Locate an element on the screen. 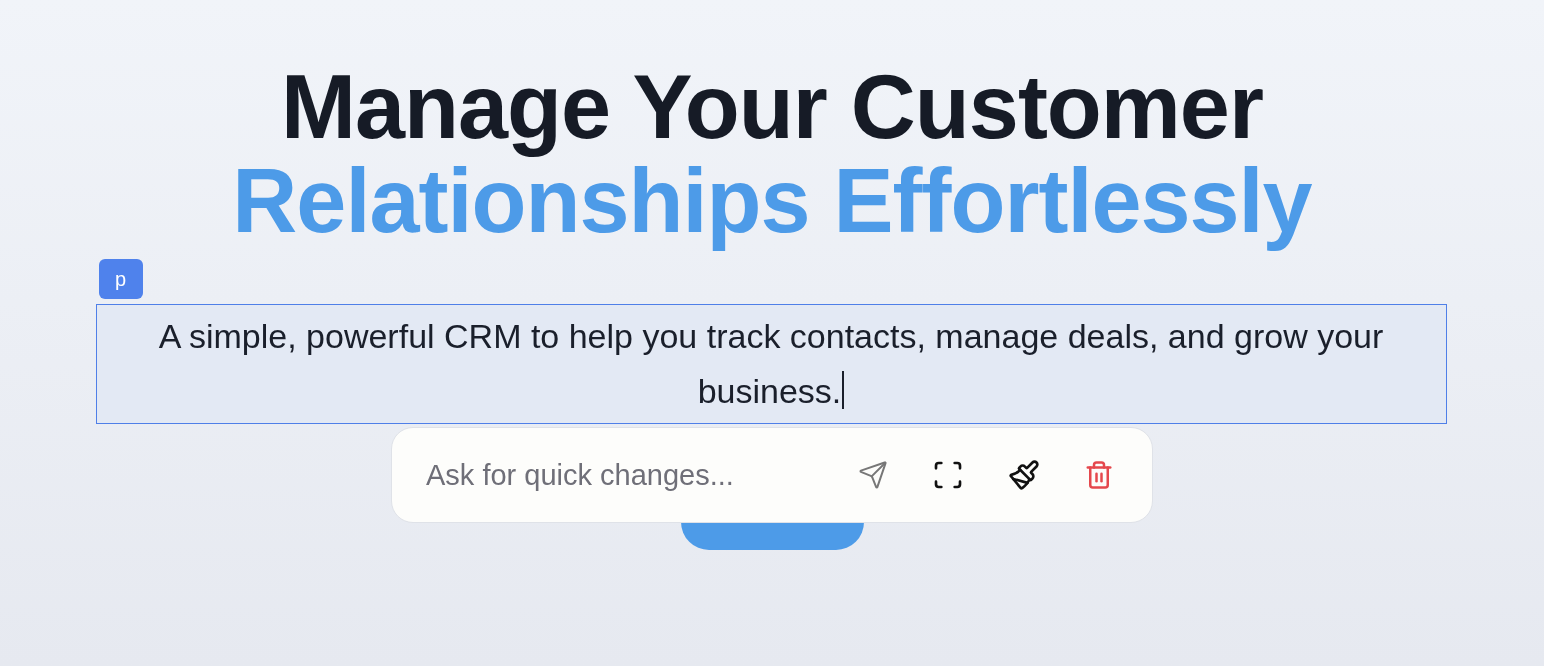  trash-icon is located at coordinates (1099, 475).